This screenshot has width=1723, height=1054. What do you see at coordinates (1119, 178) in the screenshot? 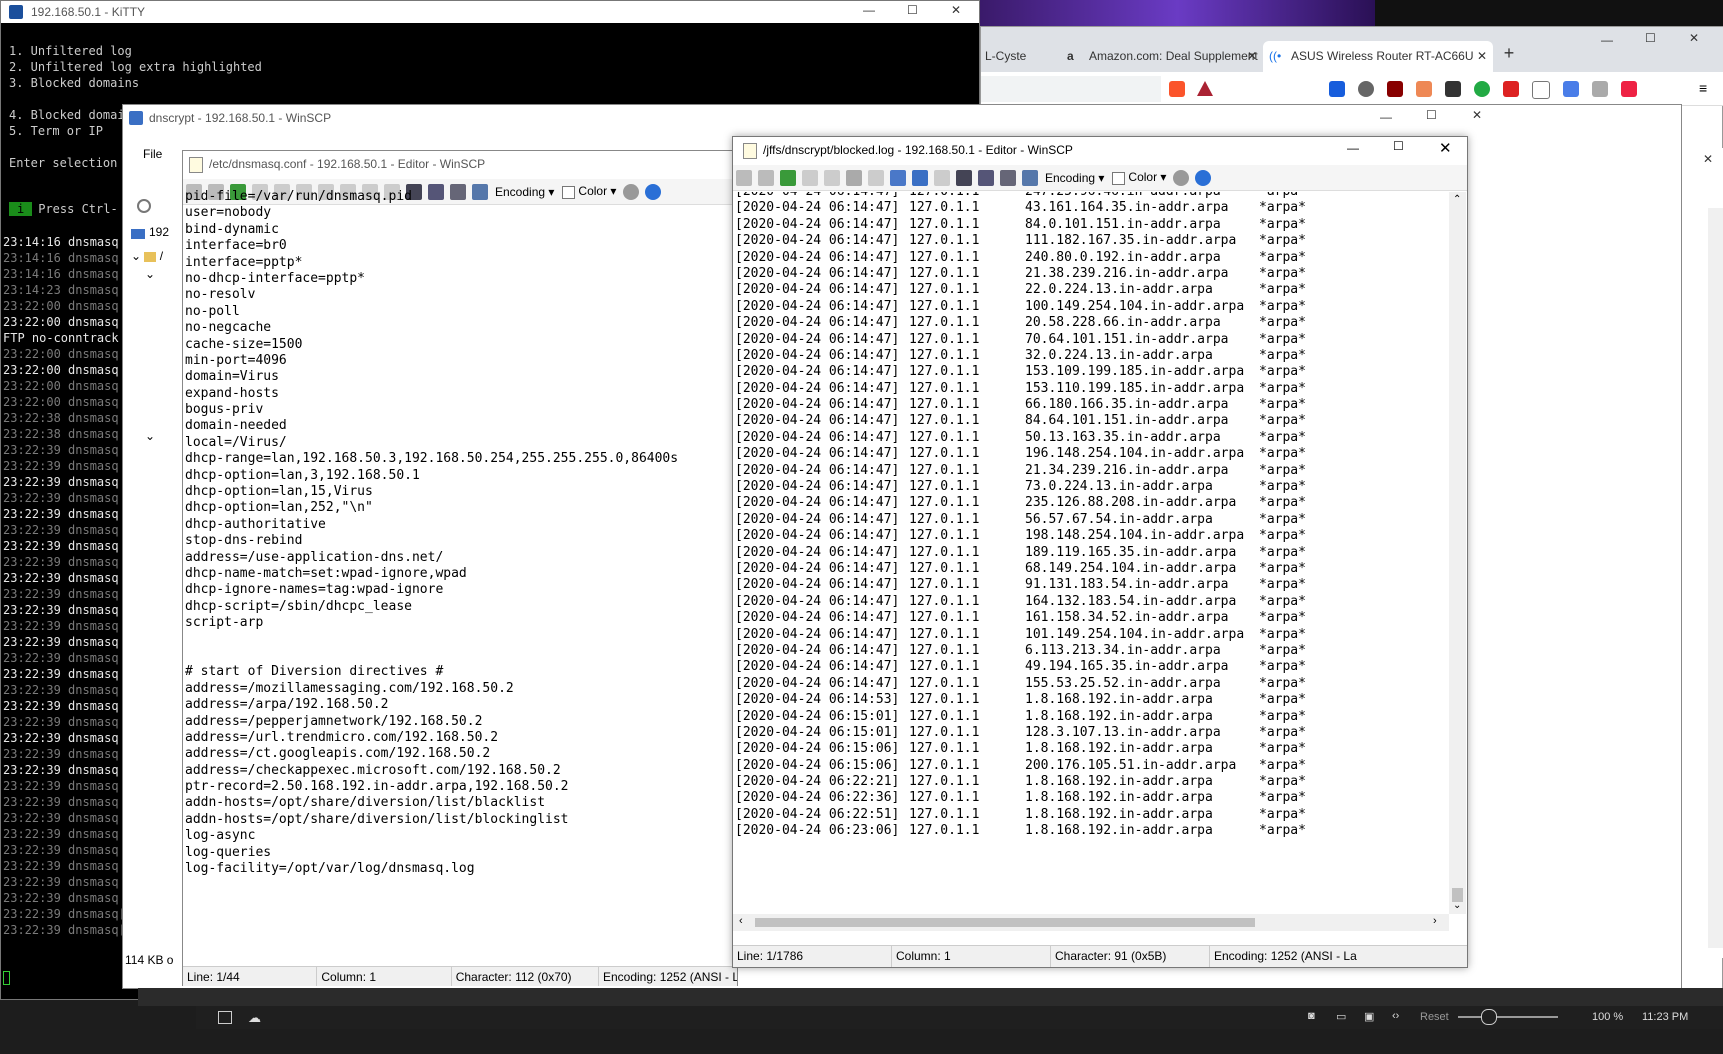
I see `color-checkbox` at bounding box center [1119, 178].